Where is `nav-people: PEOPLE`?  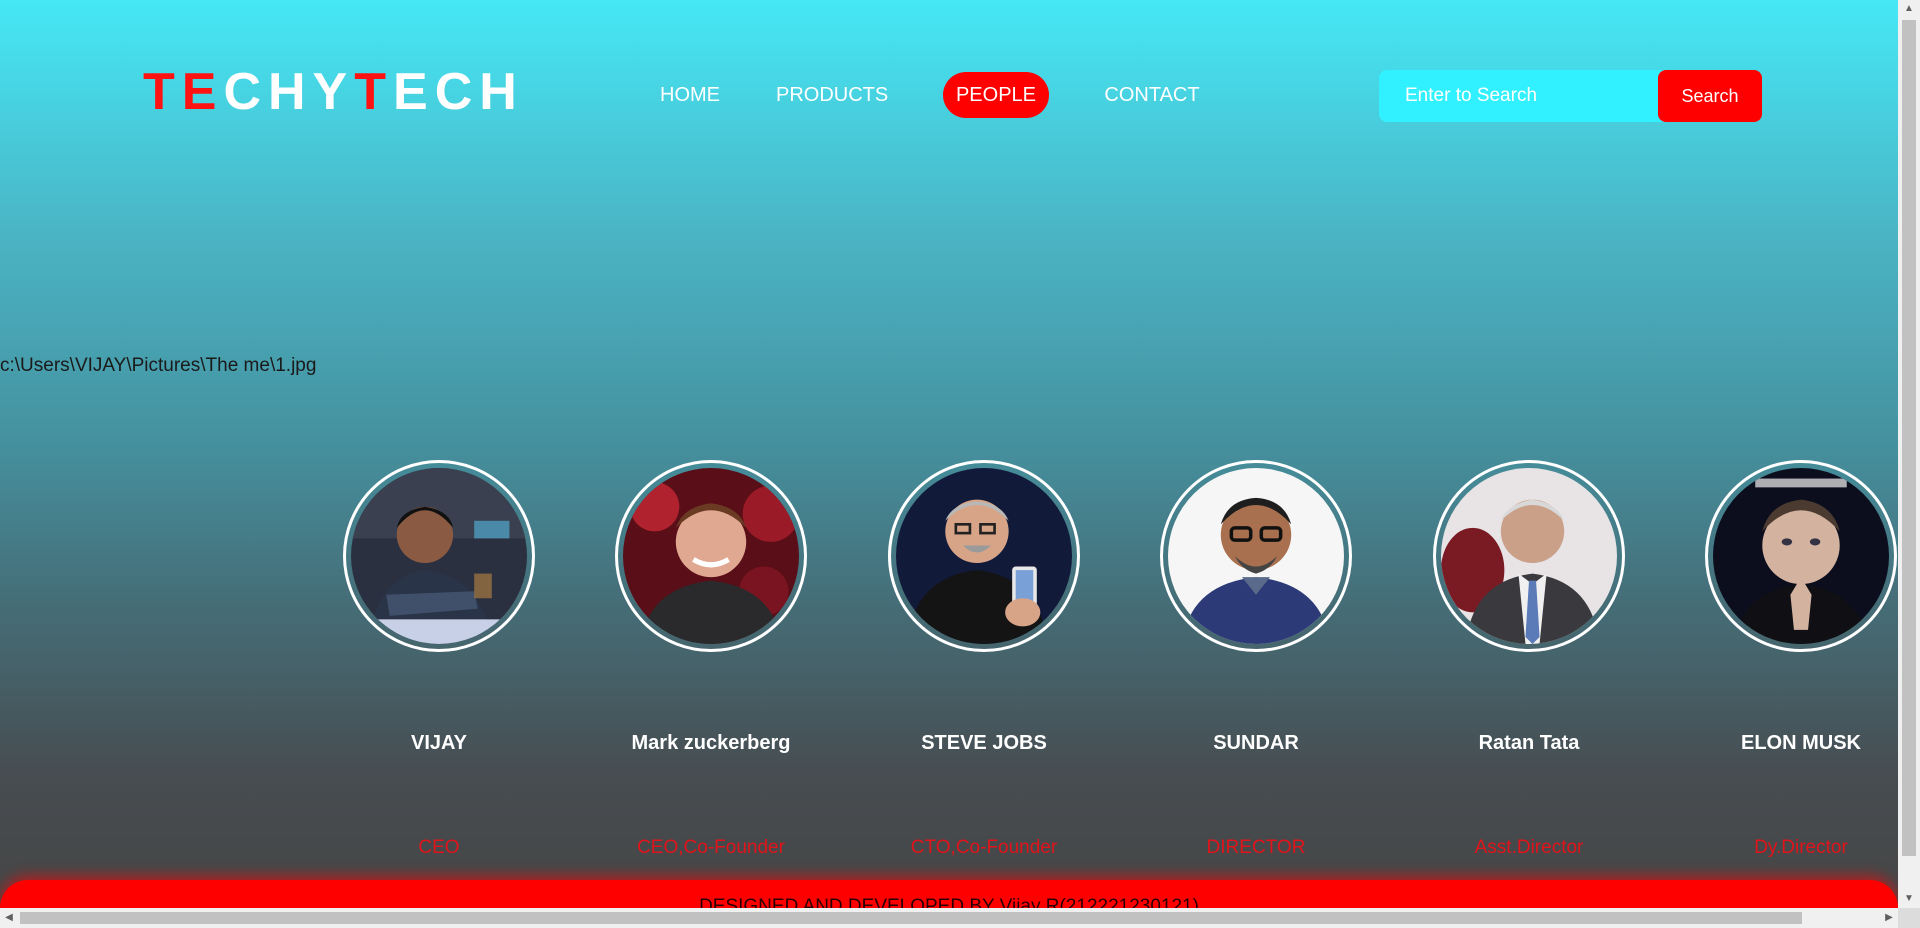 nav-people: PEOPLE is located at coordinates (996, 95).